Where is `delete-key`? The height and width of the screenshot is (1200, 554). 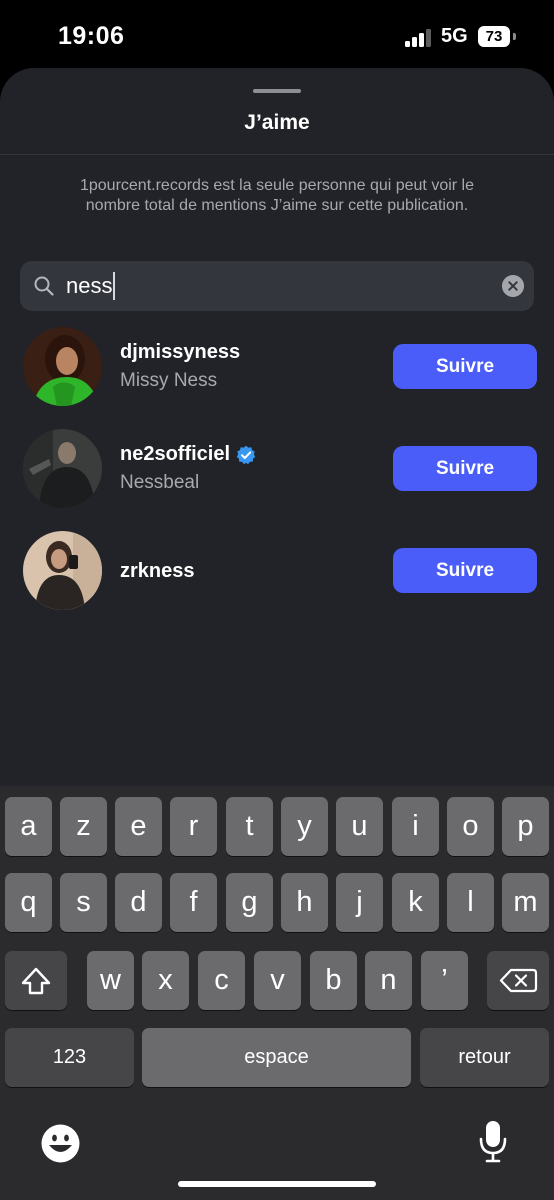 delete-key is located at coordinates (518, 980).